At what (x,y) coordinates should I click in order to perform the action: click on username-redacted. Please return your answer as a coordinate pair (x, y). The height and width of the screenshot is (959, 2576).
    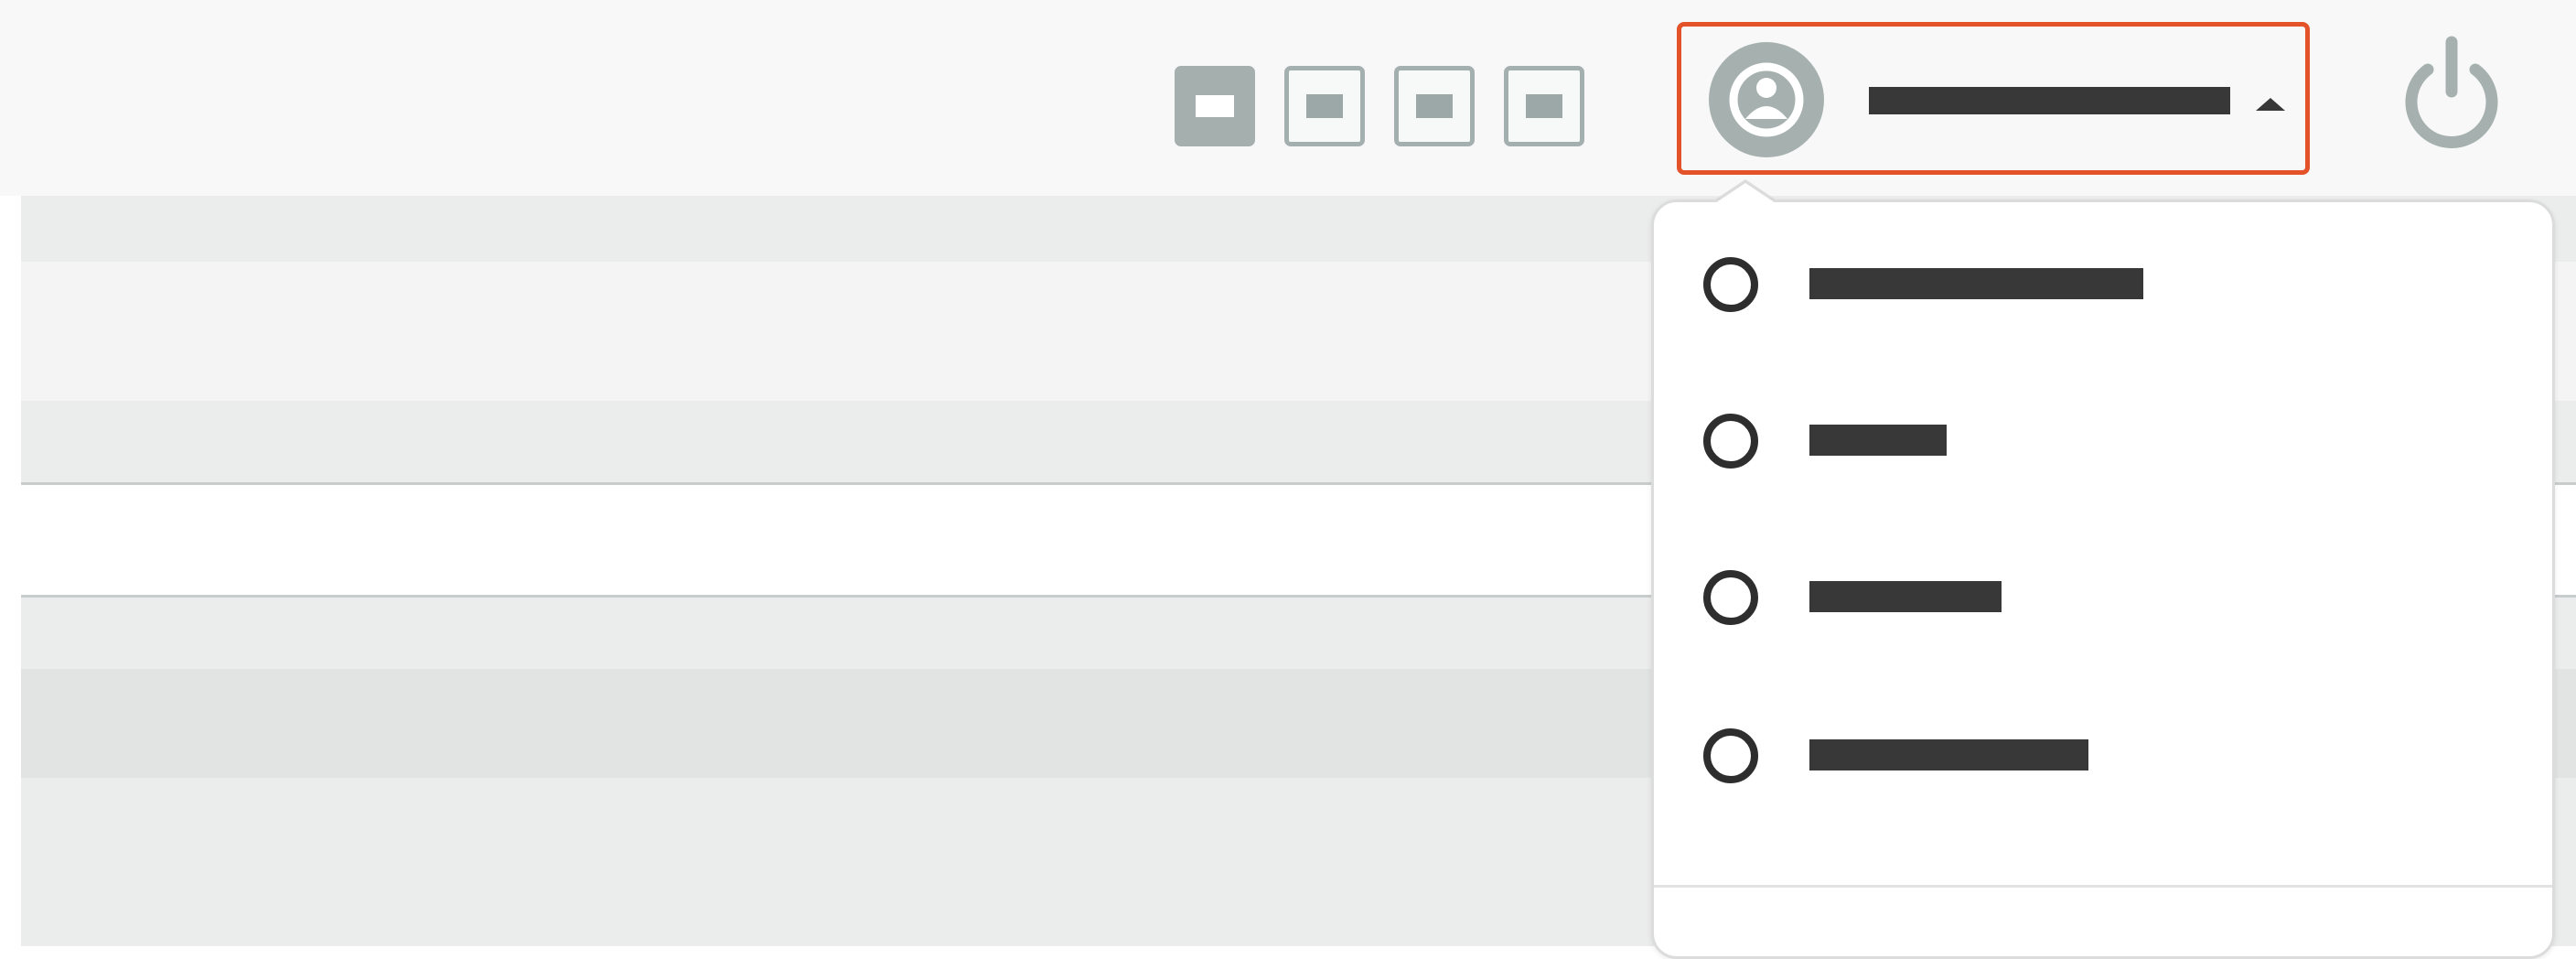
    Looking at the image, I should click on (2050, 101).